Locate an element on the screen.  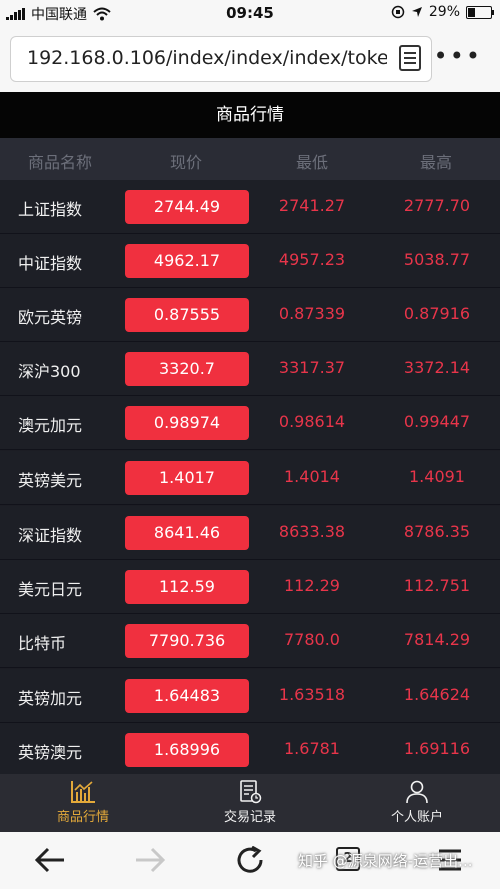
low-value: 1.6781 is located at coordinates (312, 748).